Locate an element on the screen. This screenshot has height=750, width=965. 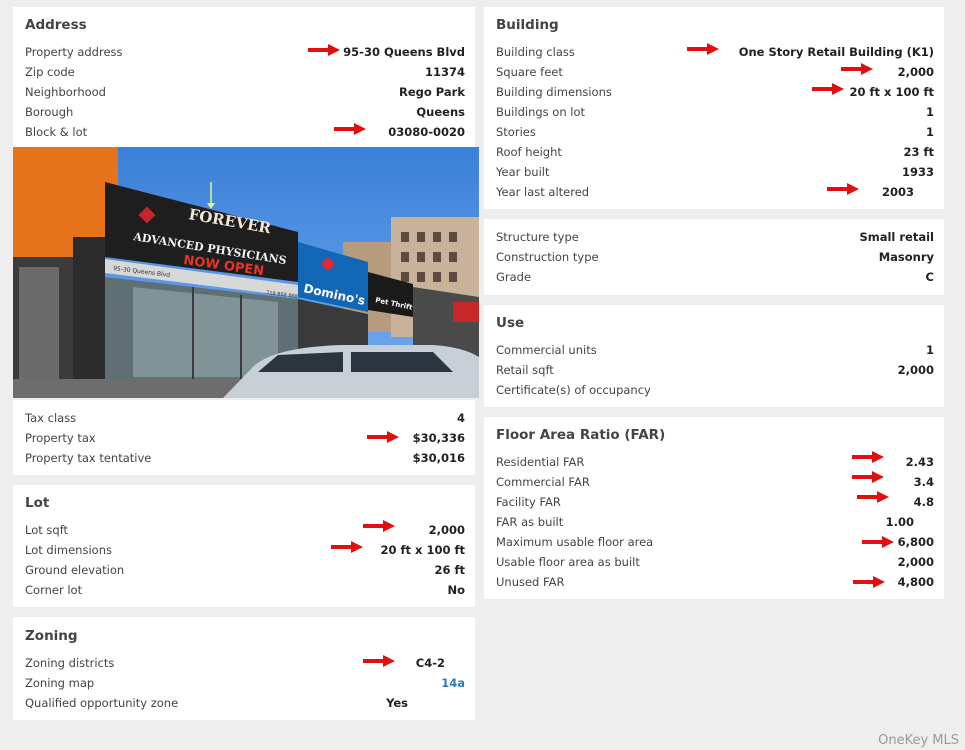
row-label: Zoning districts is located at coordinates (70, 663).